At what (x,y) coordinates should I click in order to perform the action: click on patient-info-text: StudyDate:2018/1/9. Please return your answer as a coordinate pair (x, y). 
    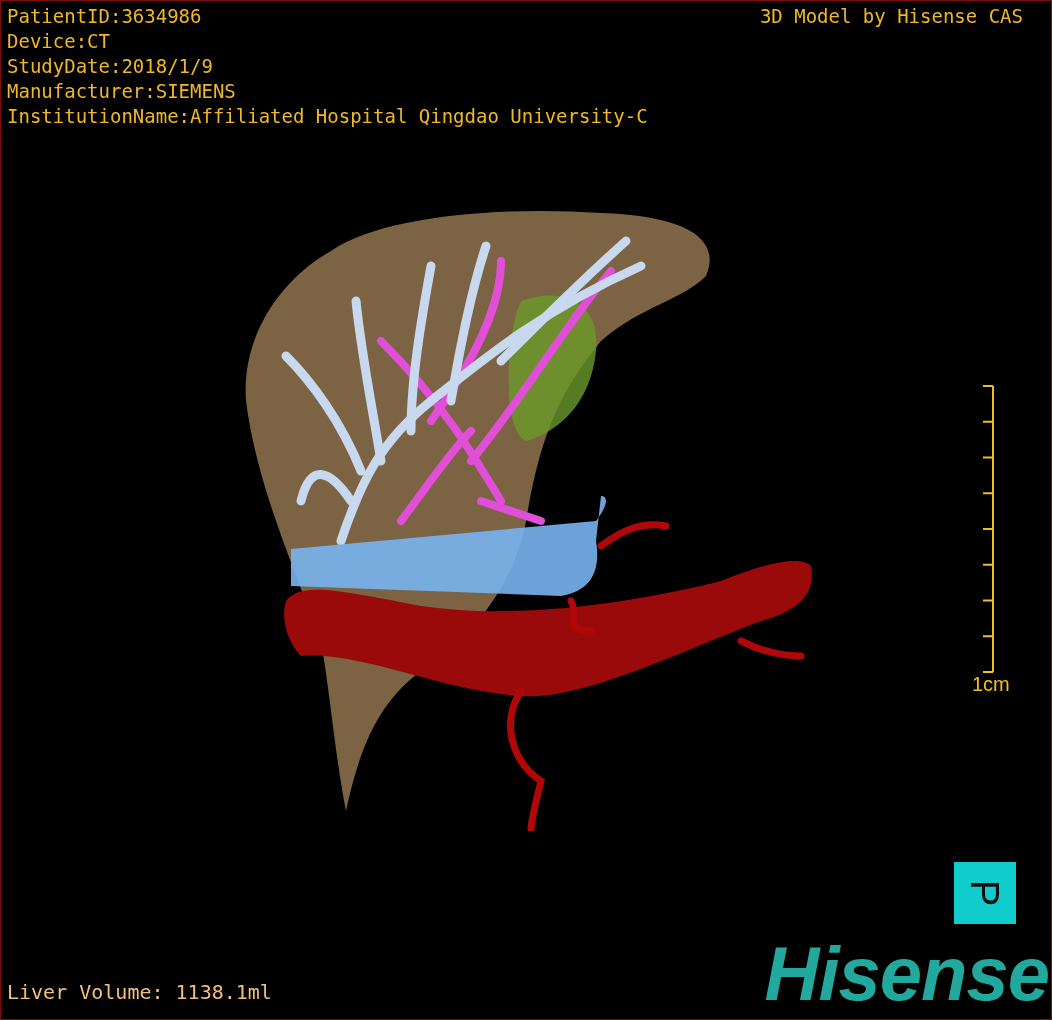
    Looking at the image, I should click on (110, 66).